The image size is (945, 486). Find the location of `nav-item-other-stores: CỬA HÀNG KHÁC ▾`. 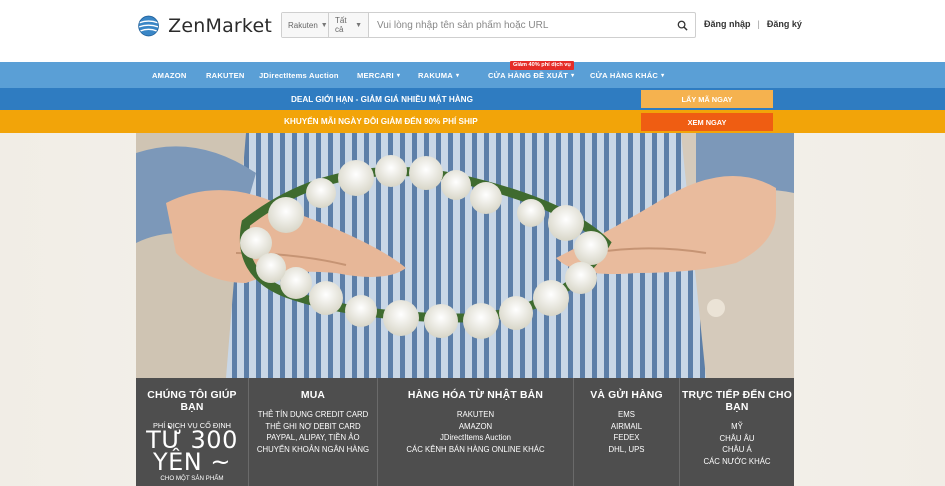

nav-item-other-stores: CỬA HÀNG KHÁC ▾ is located at coordinates (627, 75).